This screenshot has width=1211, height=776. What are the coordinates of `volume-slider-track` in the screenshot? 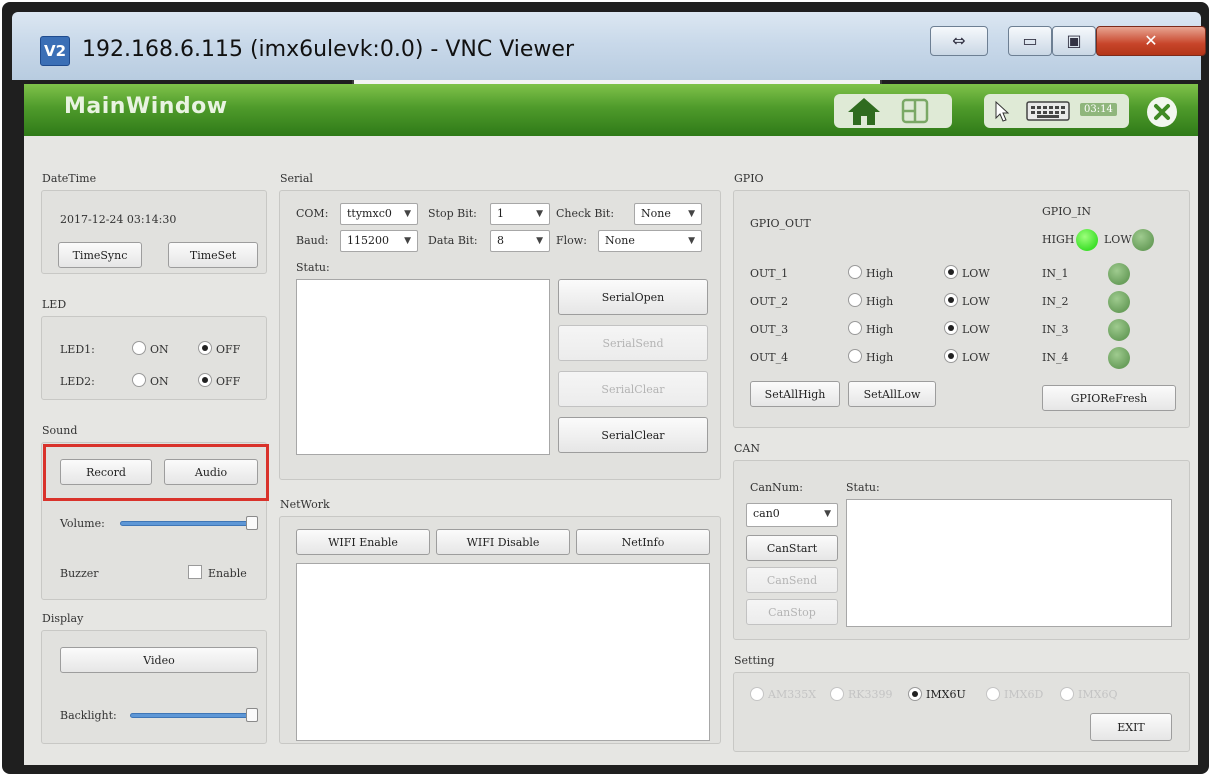 It's located at (188, 523).